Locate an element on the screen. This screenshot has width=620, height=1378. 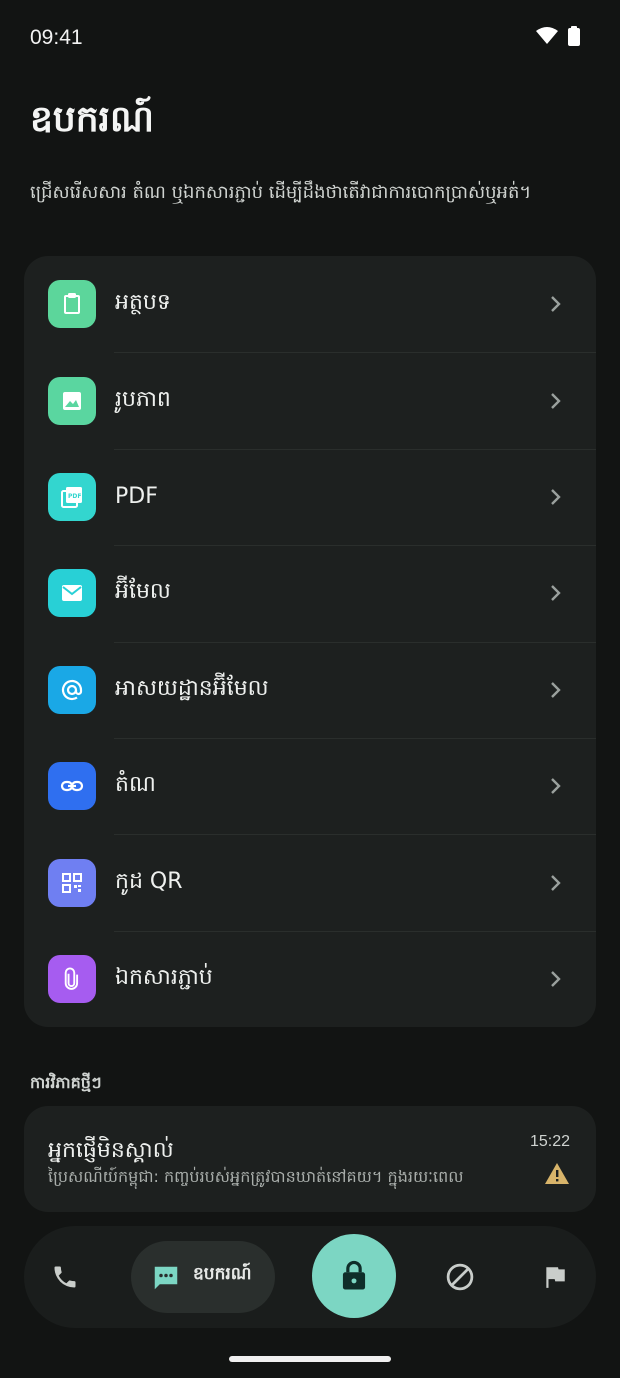
tool-item-text: អត្ថបទ is located at coordinates (310, 304).